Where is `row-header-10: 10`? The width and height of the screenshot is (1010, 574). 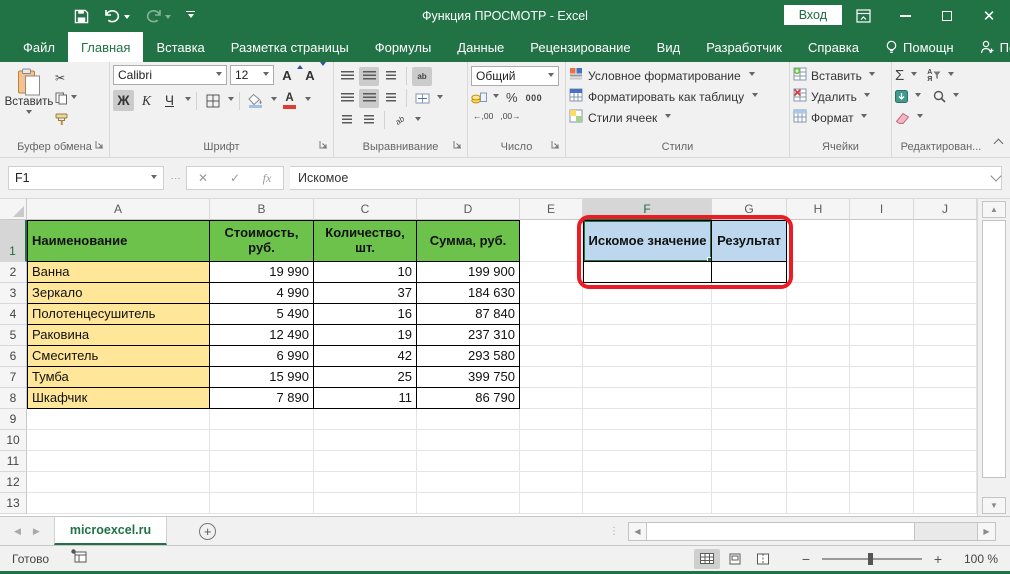
row-header-10: 10 is located at coordinates (13, 440).